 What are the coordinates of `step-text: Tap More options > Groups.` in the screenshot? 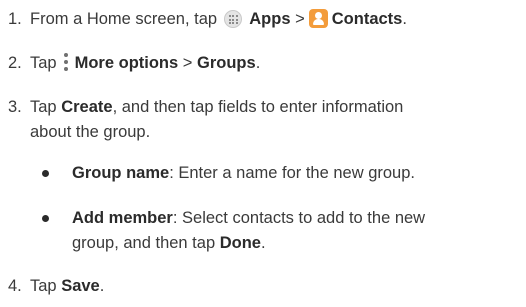 It's located at (145, 63).